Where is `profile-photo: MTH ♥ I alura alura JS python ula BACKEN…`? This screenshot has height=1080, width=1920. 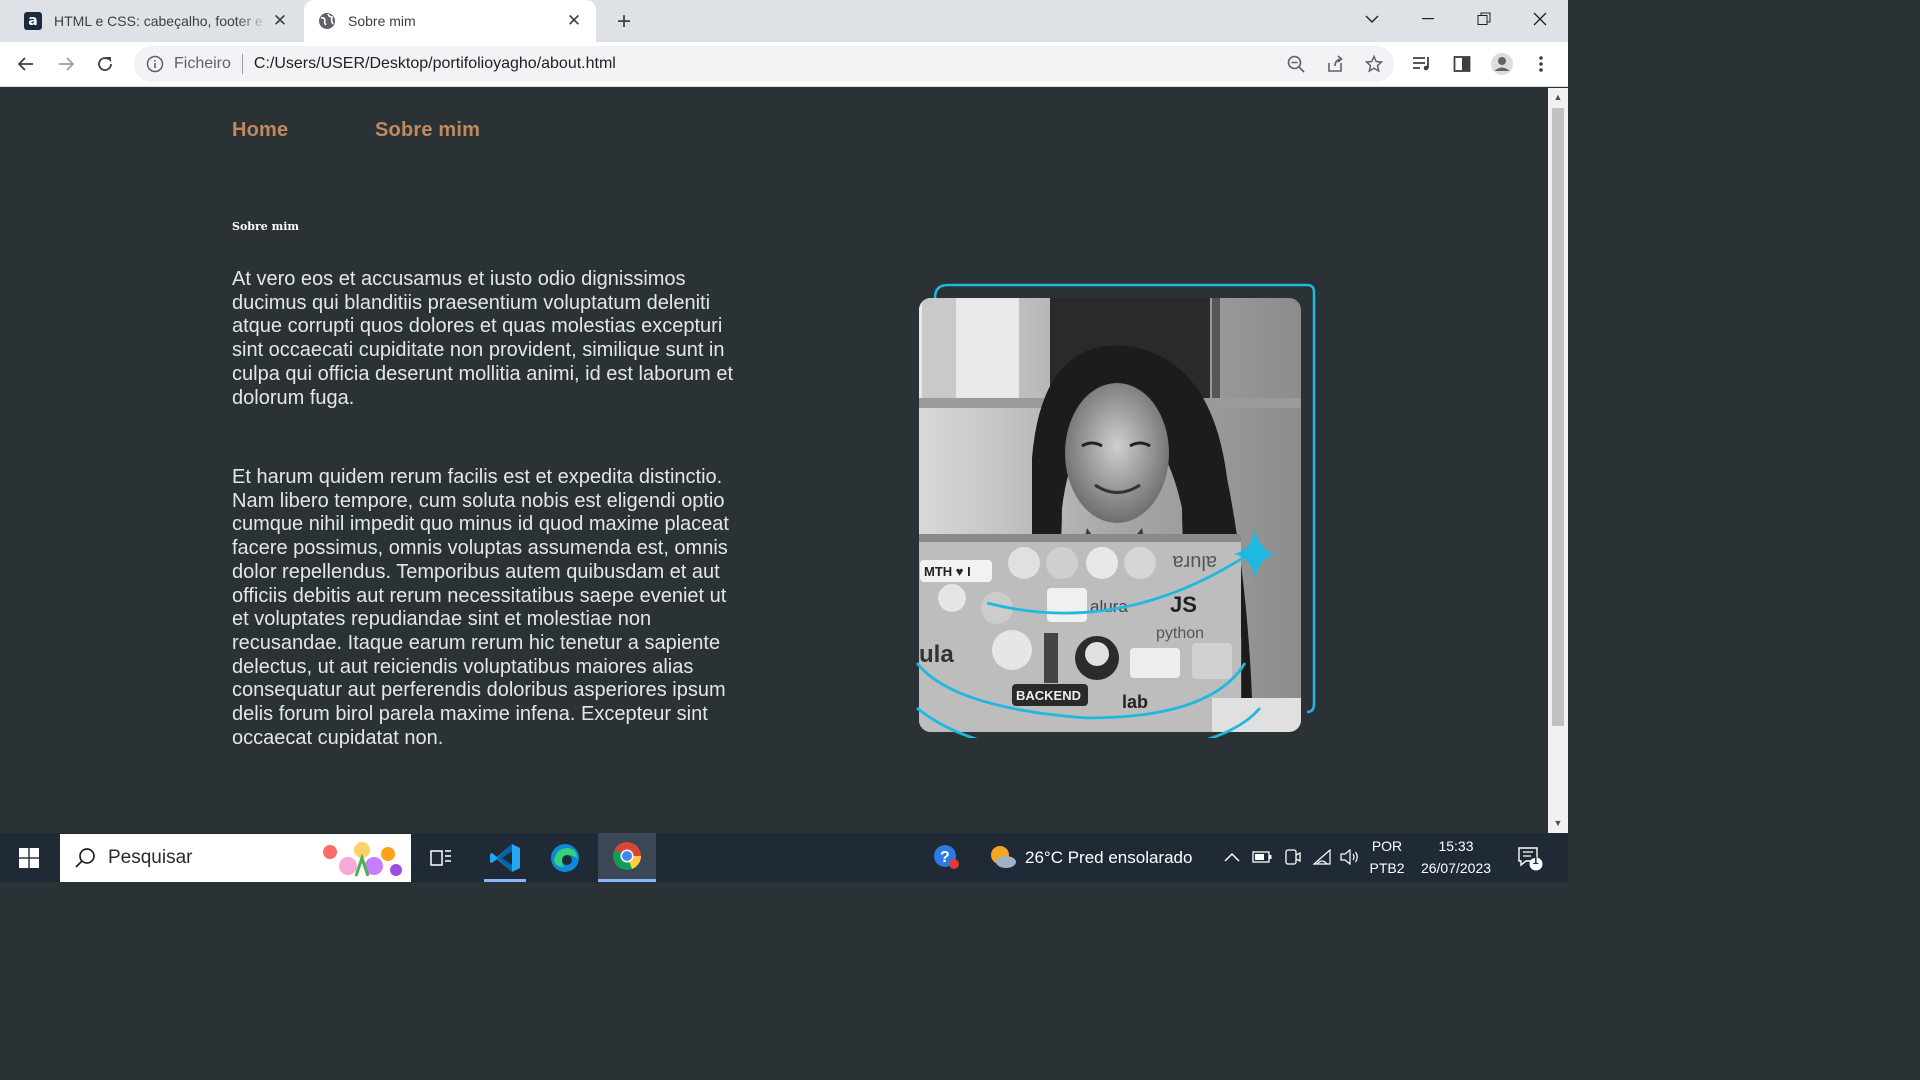
profile-photo: MTH ♥ I alura alura JS python ula BACKEN… is located at coordinates (1117, 517).